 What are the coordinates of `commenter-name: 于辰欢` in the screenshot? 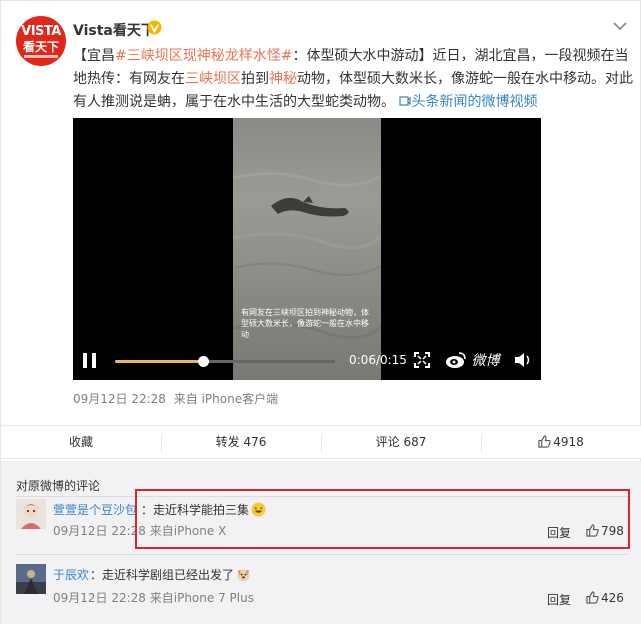 It's located at (71, 574).